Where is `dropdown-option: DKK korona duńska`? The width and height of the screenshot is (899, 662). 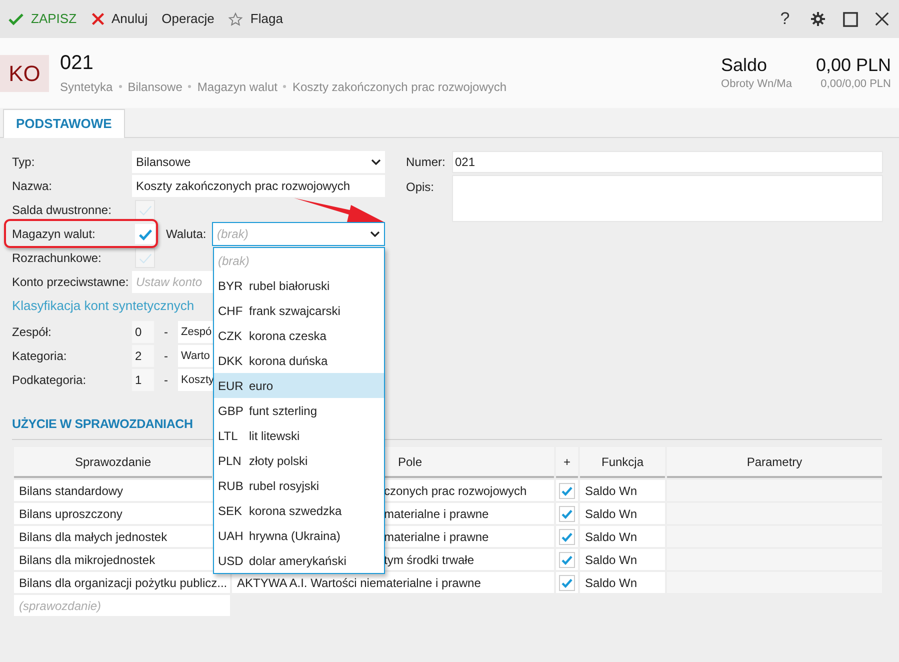 dropdown-option: DKK korona duńska is located at coordinates (299, 360).